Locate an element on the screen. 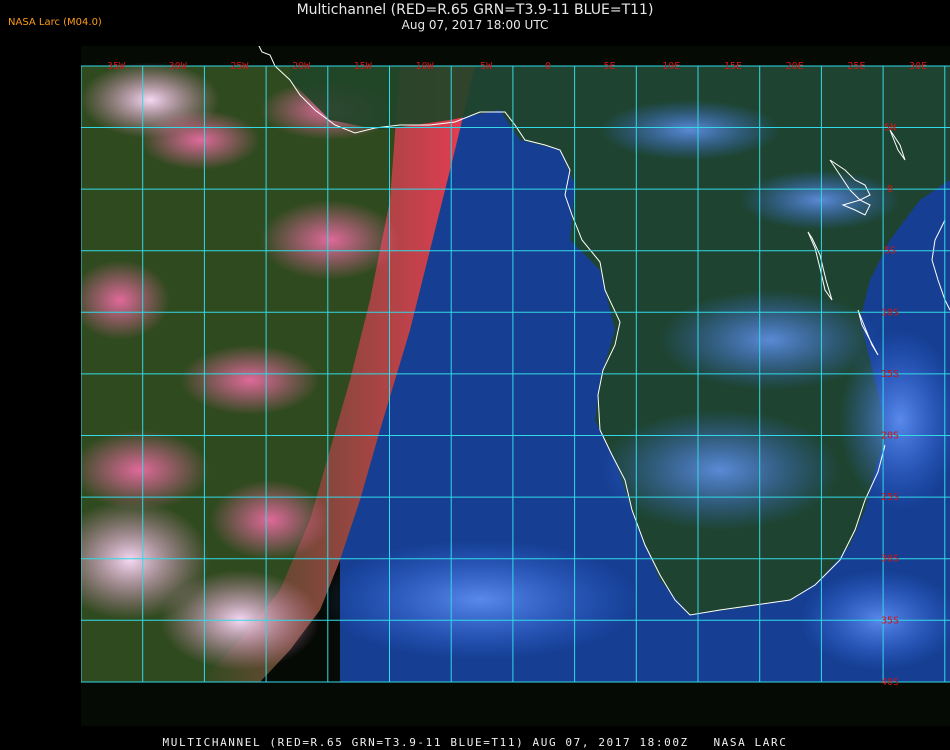 The image size is (950, 750). longitude-label: 25W is located at coordinates (239, 66).